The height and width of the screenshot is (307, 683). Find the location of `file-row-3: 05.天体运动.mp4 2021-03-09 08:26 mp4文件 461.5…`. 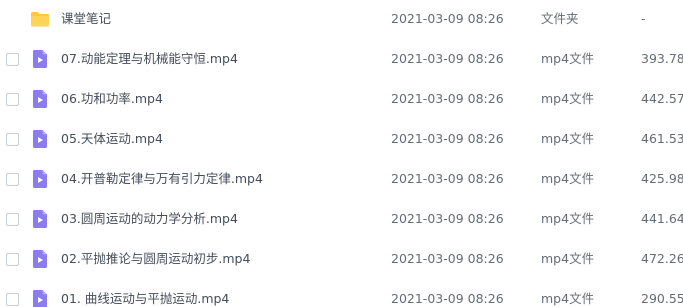

file-row-3: 05.天体运动.mp4 2021-03-09 08:26 mp4文件 461.5… is located at coordinates (341, 140).